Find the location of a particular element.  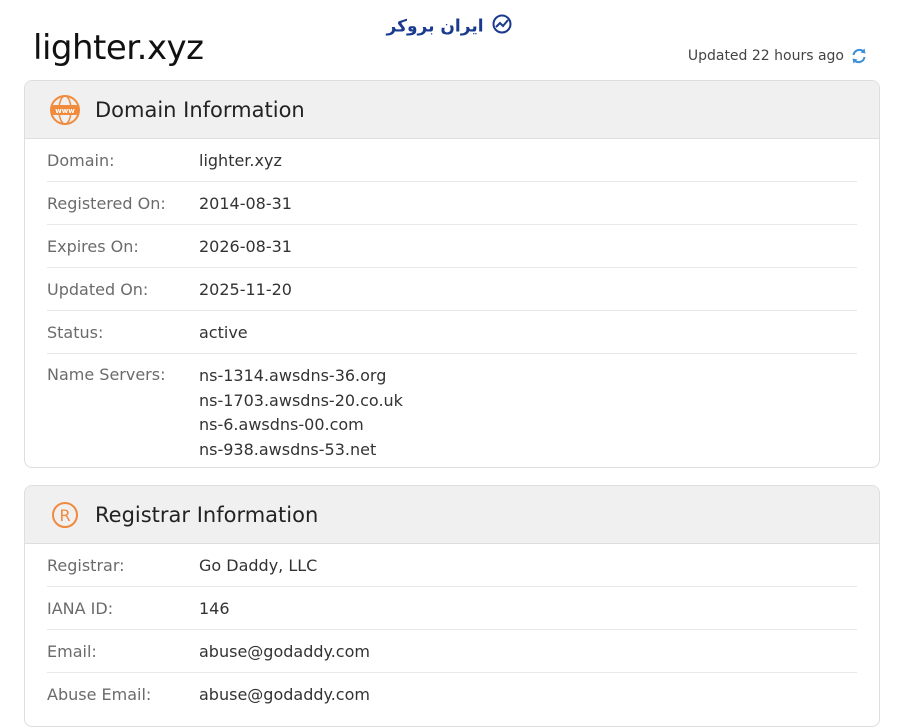

abuse-email-row: Abuse Email: abuse@godaddy.com is located at coordinates (452, 694).